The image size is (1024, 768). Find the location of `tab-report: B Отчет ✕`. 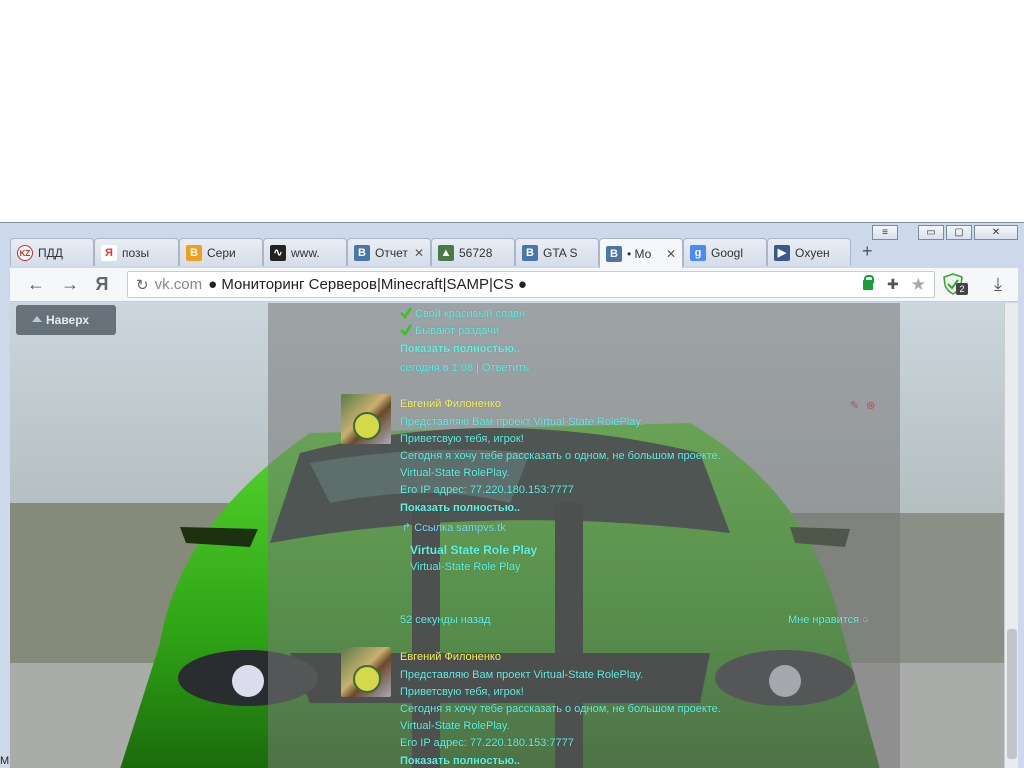

tab-report: B Отчет ✕ is located at coordinates (389, 252).